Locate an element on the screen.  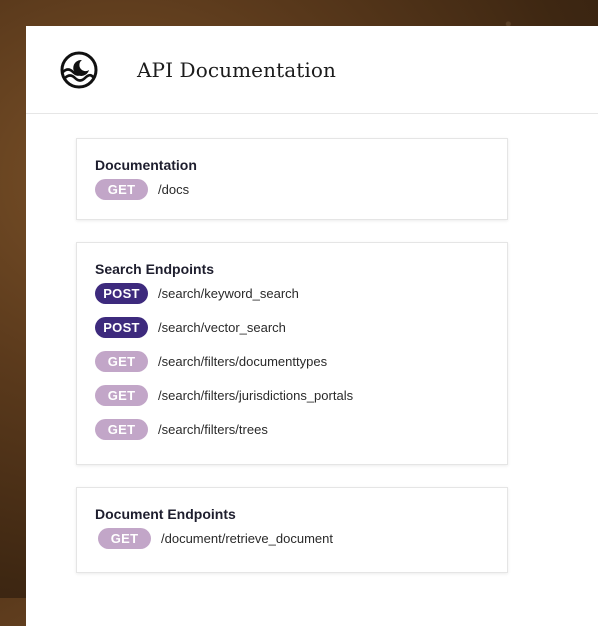
endpoint-path: /document/retrieve_document is located at coordinates (247, 538).